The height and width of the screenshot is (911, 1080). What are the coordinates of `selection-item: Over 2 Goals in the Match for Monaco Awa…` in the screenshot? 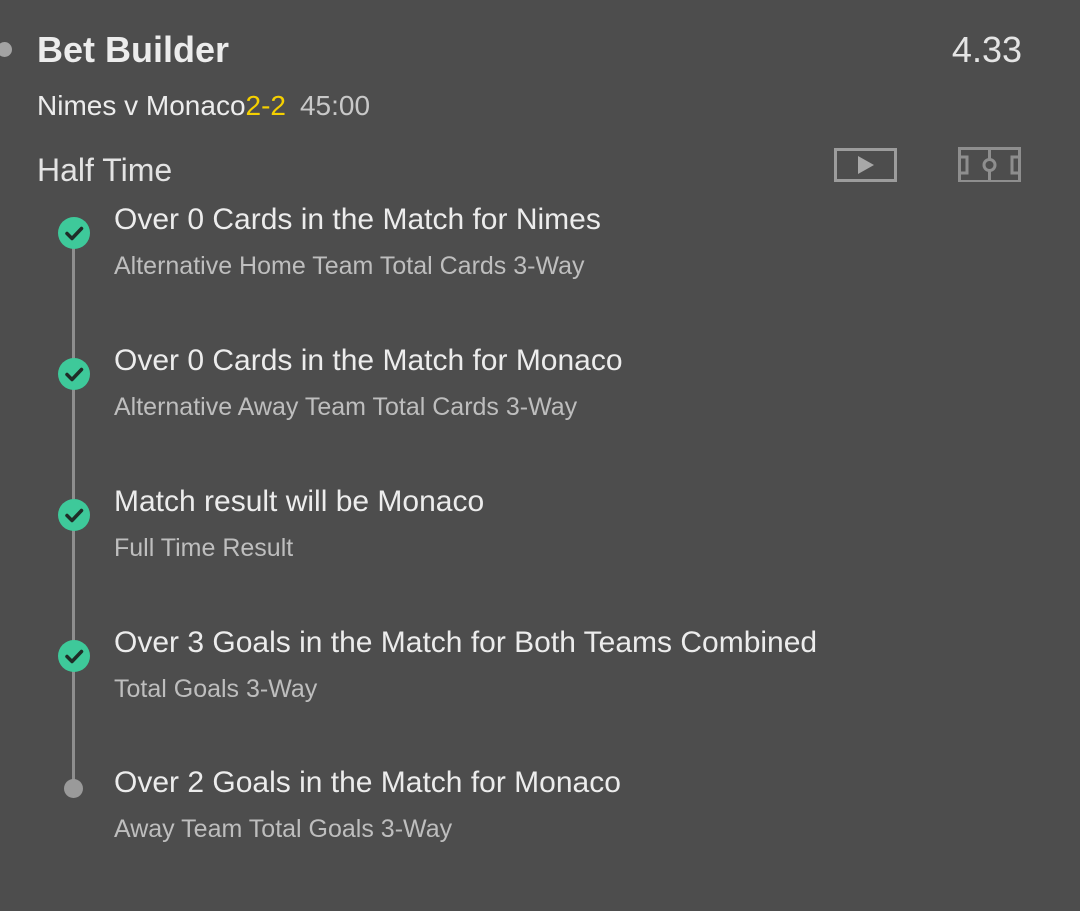 It's located at (540, 823).